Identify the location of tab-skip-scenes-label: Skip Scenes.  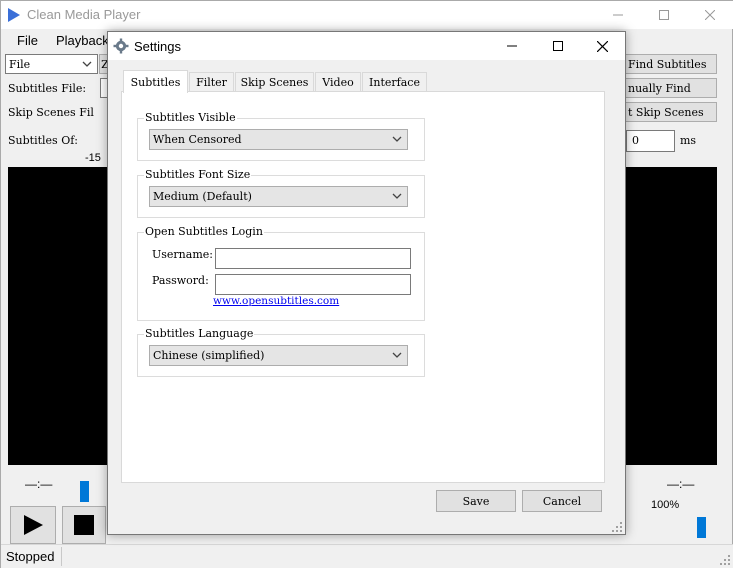
(274, 82).